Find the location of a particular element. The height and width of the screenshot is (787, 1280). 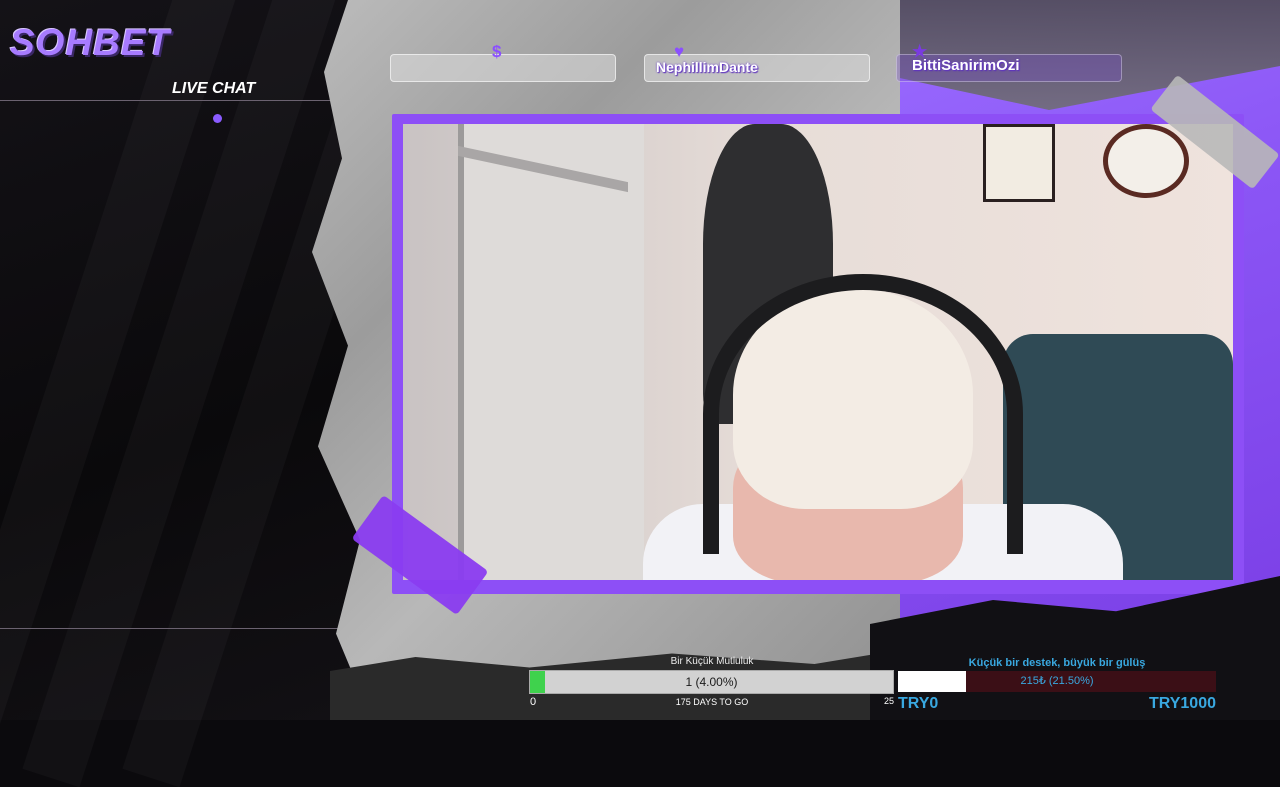

donation-title: Küçük bir destek, büyük bir gülüş is located at coordinates (1057, 663).